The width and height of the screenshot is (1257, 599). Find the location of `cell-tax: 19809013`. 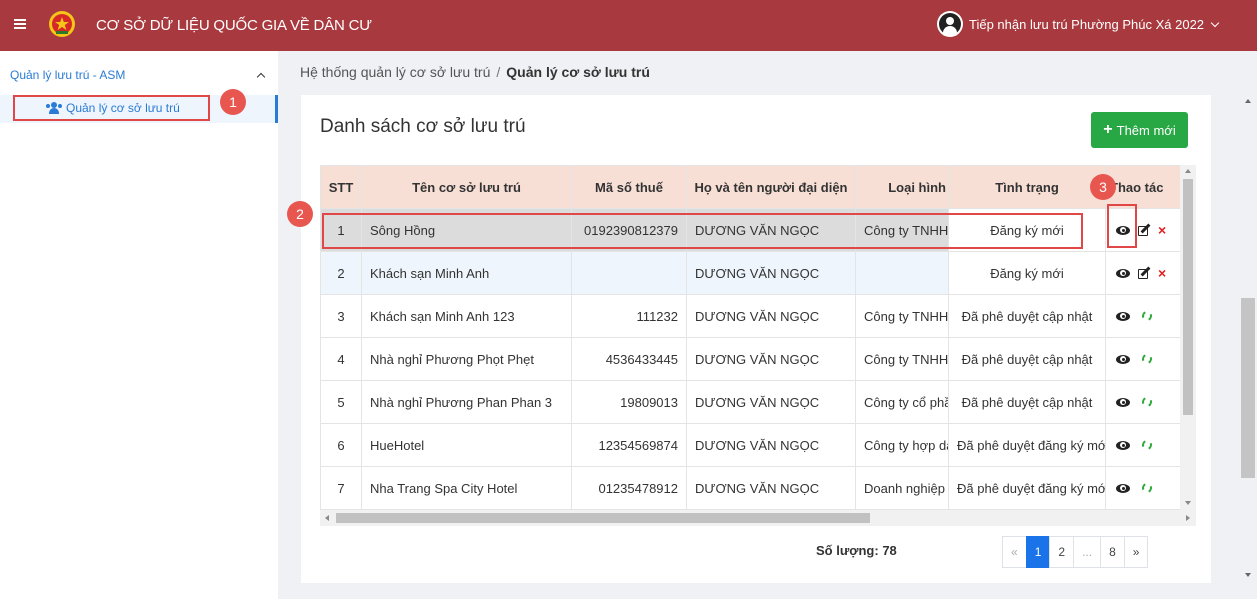

cell-tax: 19809013 is located at coordinates (629, 402).